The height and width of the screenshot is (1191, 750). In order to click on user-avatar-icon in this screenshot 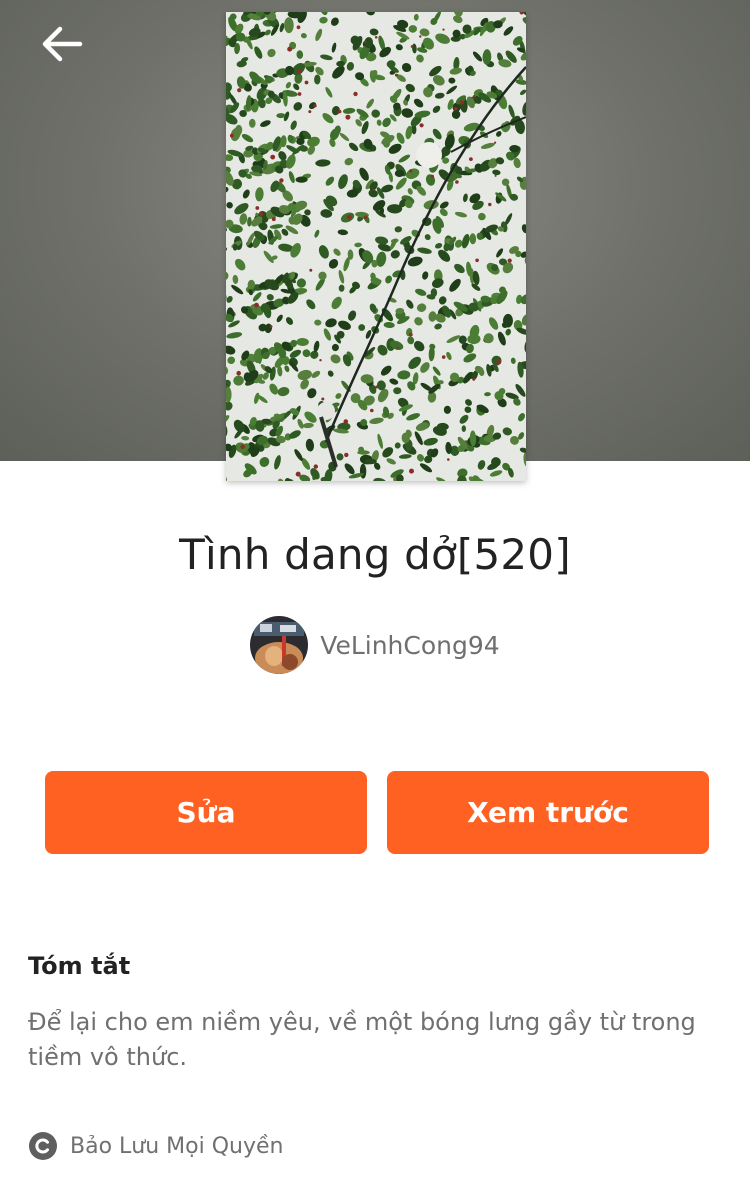, I will do `click(279, 645)`.